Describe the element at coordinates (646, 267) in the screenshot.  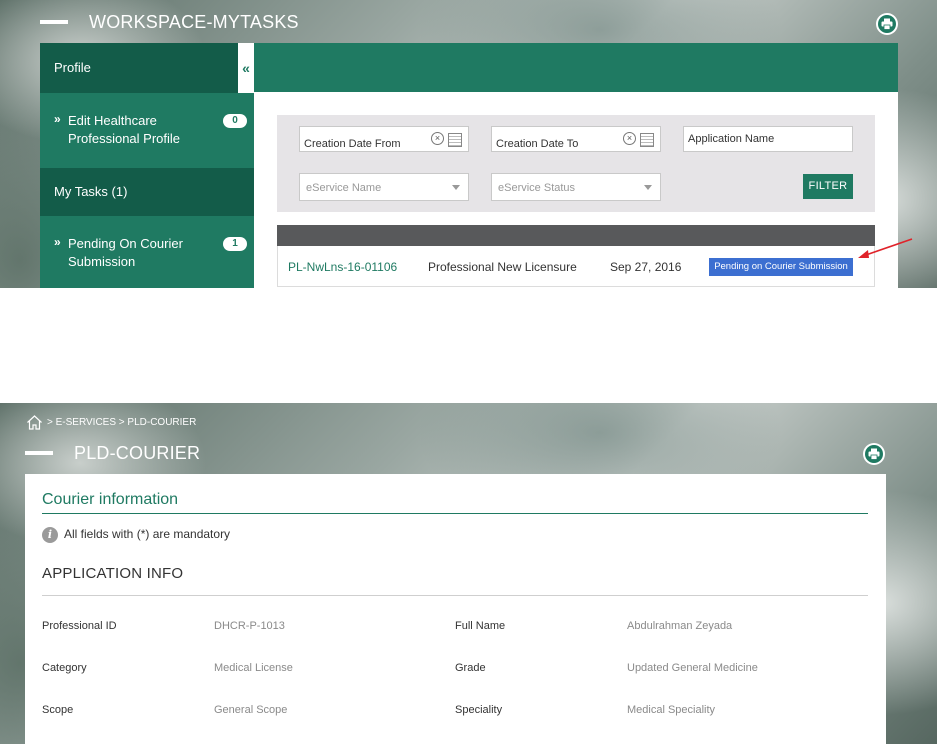
I see `creation-date: Sep 27, 2016` at that location.